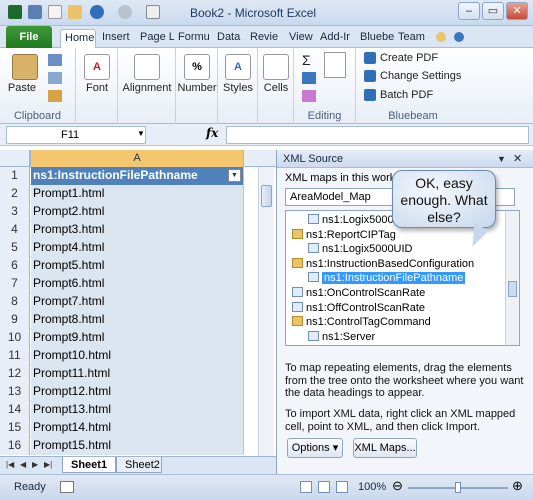 This screenshot has height=500, width=533. What do you see at coordinates (306, 487) in the screenshot?
I see `normal-view-icon` at bounding box center [306, 487].